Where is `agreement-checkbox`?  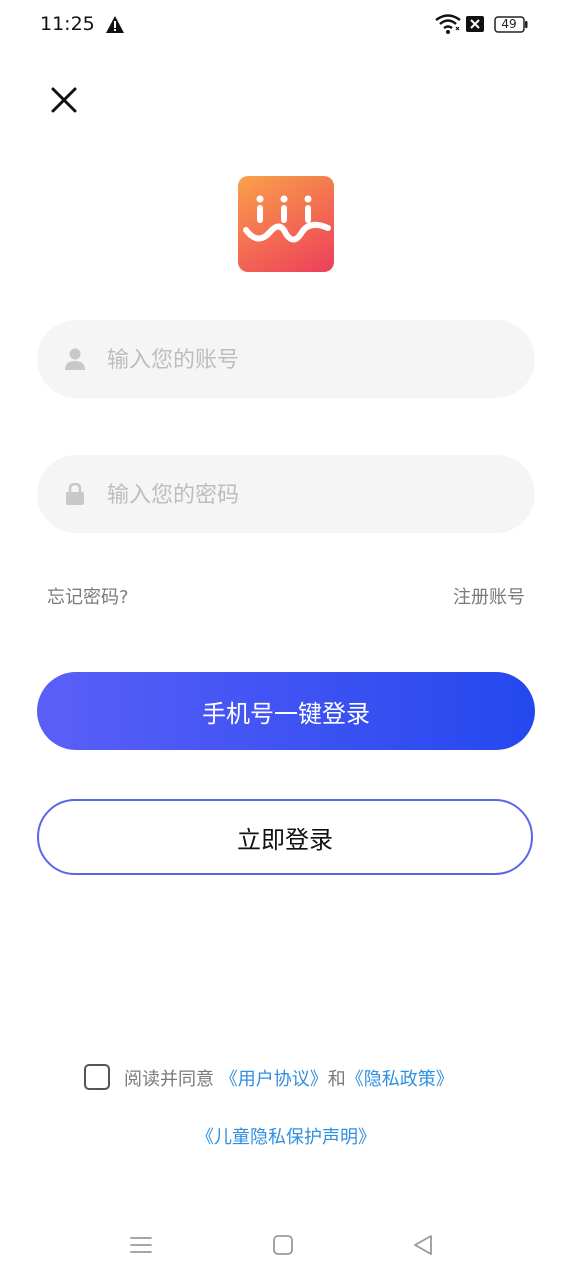
agreement-checkbox is located at coordinates (97, 1077).